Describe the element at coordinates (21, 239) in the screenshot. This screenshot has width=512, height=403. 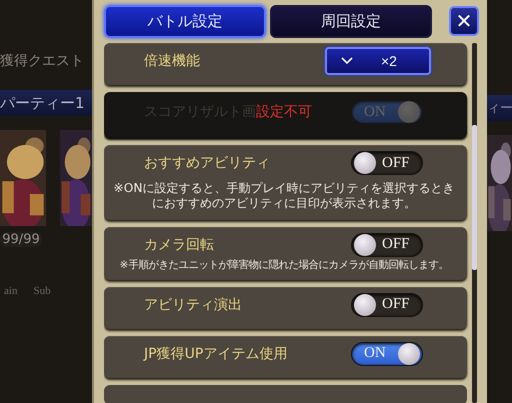
I see `unit-level: 99/99` at that location.